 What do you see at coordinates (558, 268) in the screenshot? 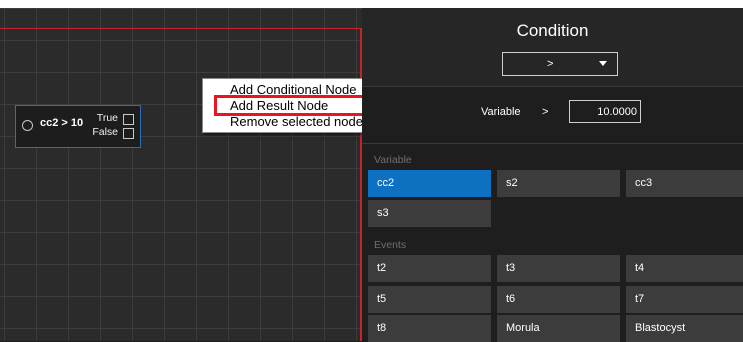
I see `event-tile-t3: t3` at bounding box center [558, 268].